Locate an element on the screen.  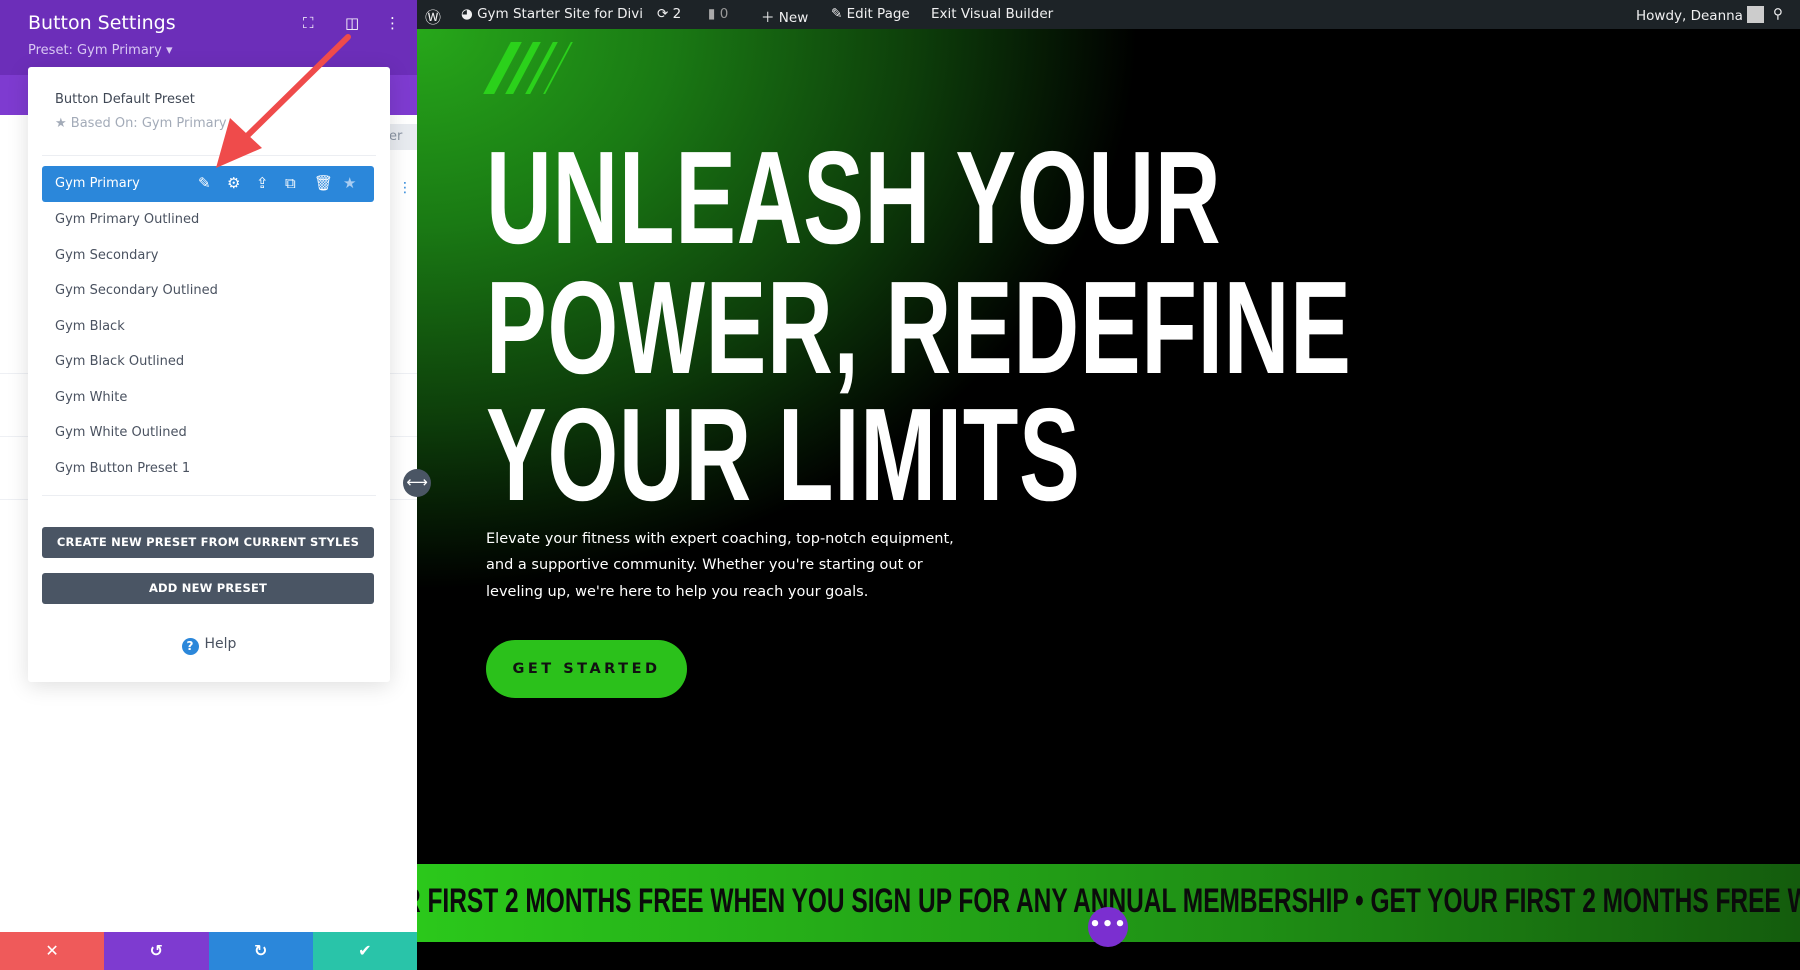
builder-menu-button: ••• is located at coordinates (1108, 927).